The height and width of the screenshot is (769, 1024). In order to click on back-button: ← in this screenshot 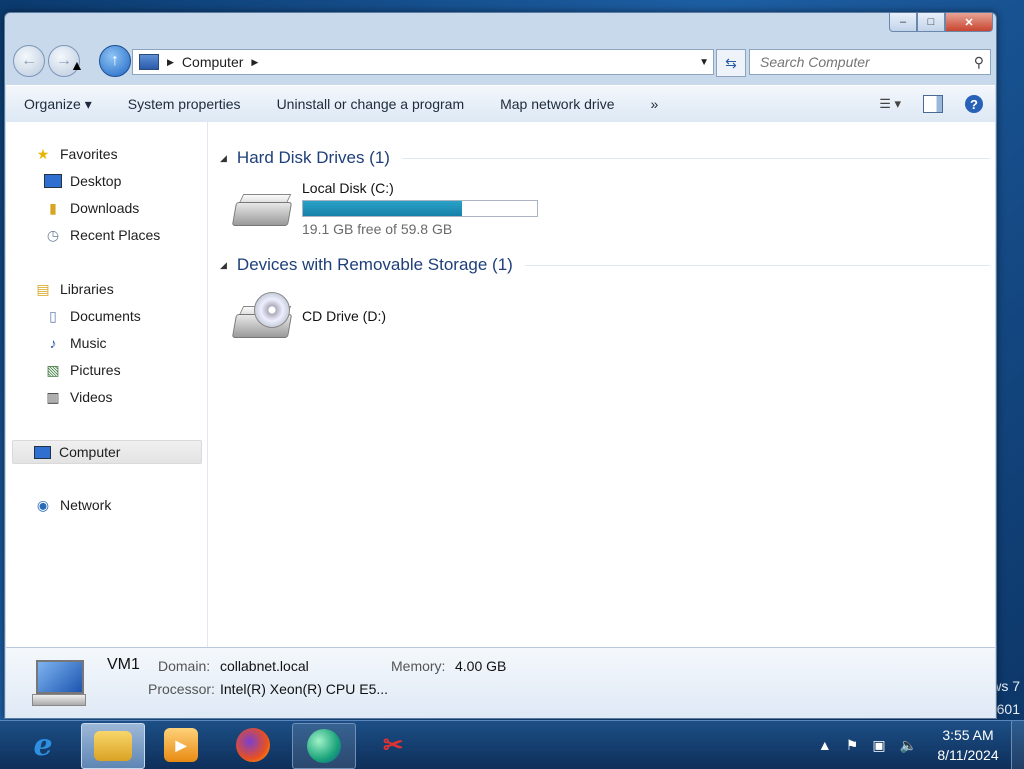, I will do `click(29, 61)`.